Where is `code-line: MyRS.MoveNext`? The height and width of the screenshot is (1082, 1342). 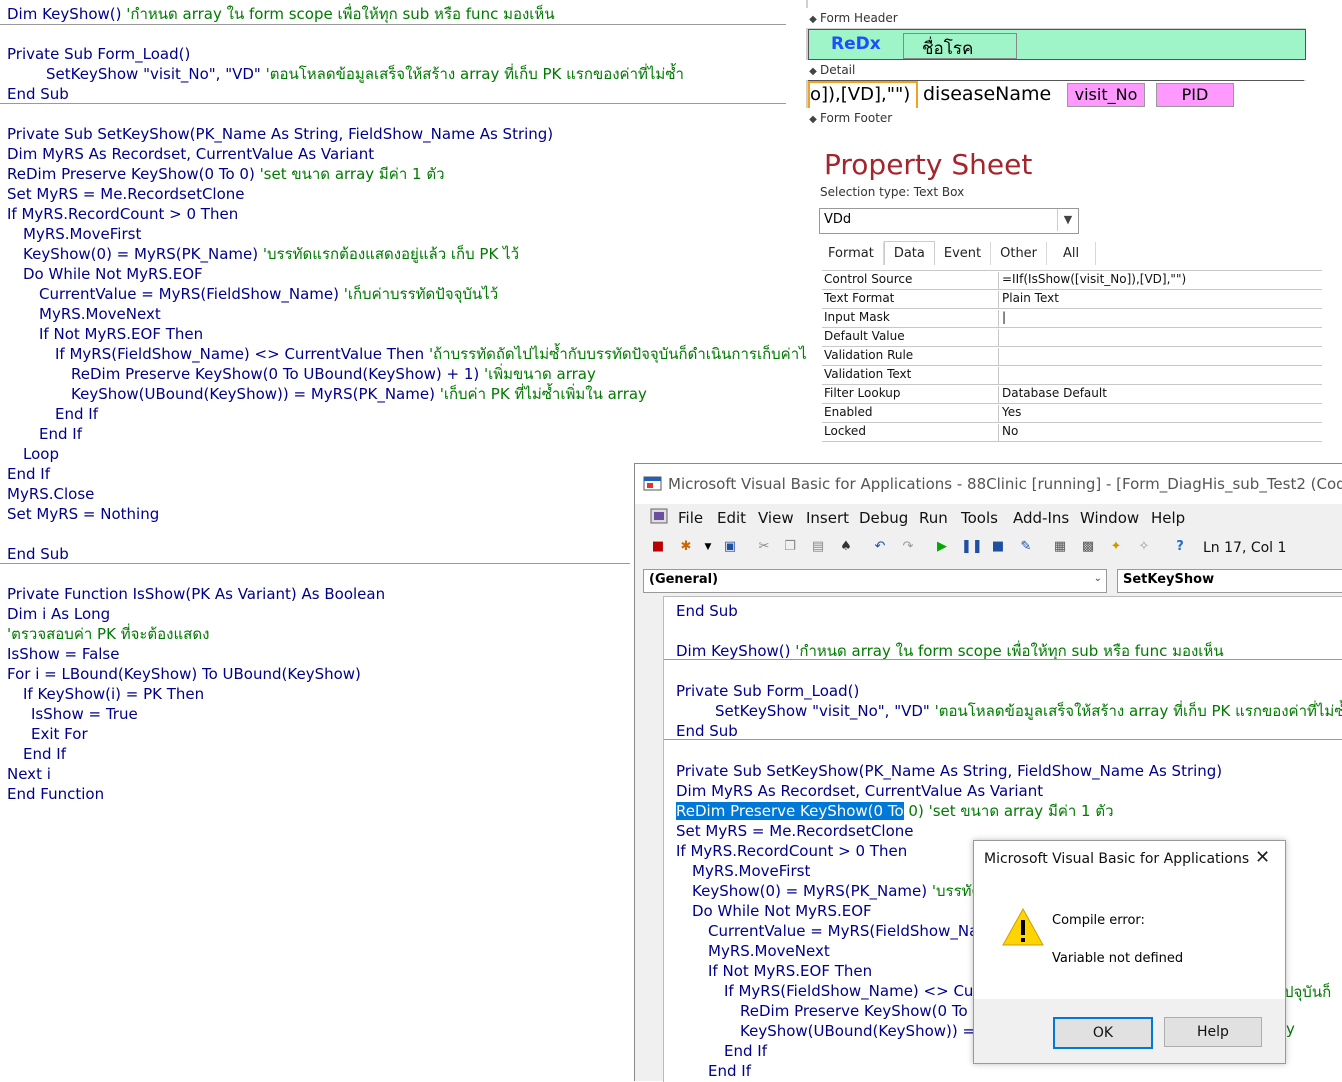 code-line: MyRS.MoveNext is located at coordinates (100, 314).